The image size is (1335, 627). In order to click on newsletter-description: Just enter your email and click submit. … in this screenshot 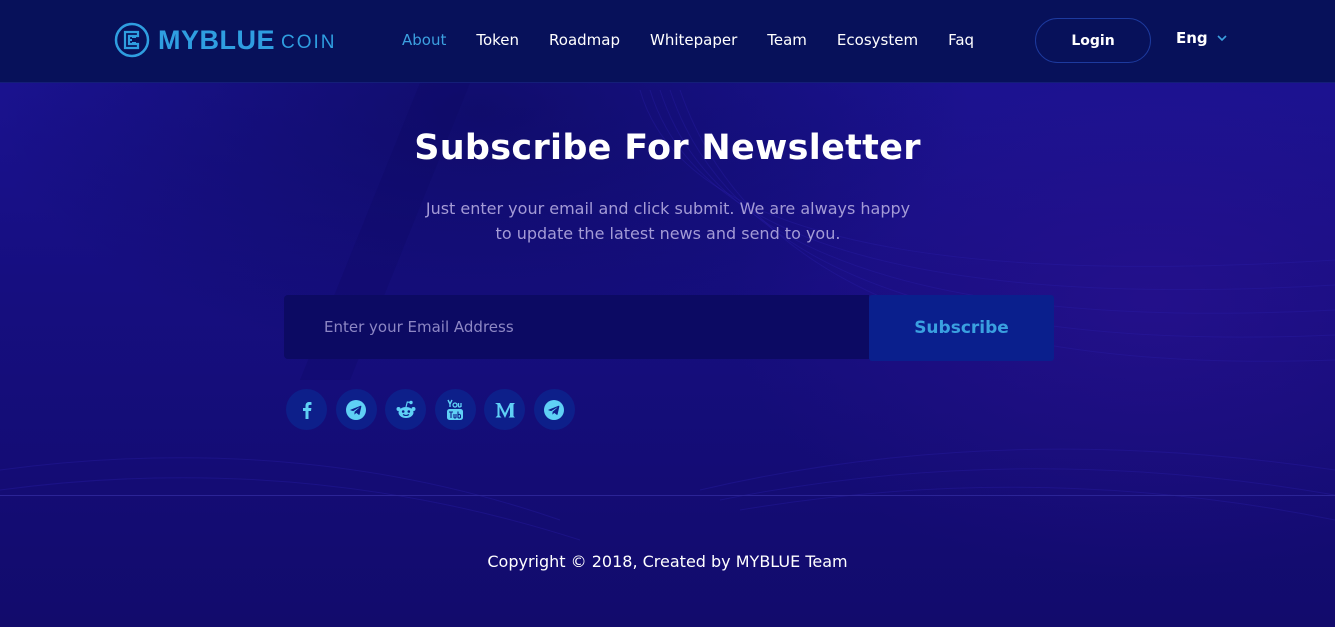, I will do `click(668, 221)`.